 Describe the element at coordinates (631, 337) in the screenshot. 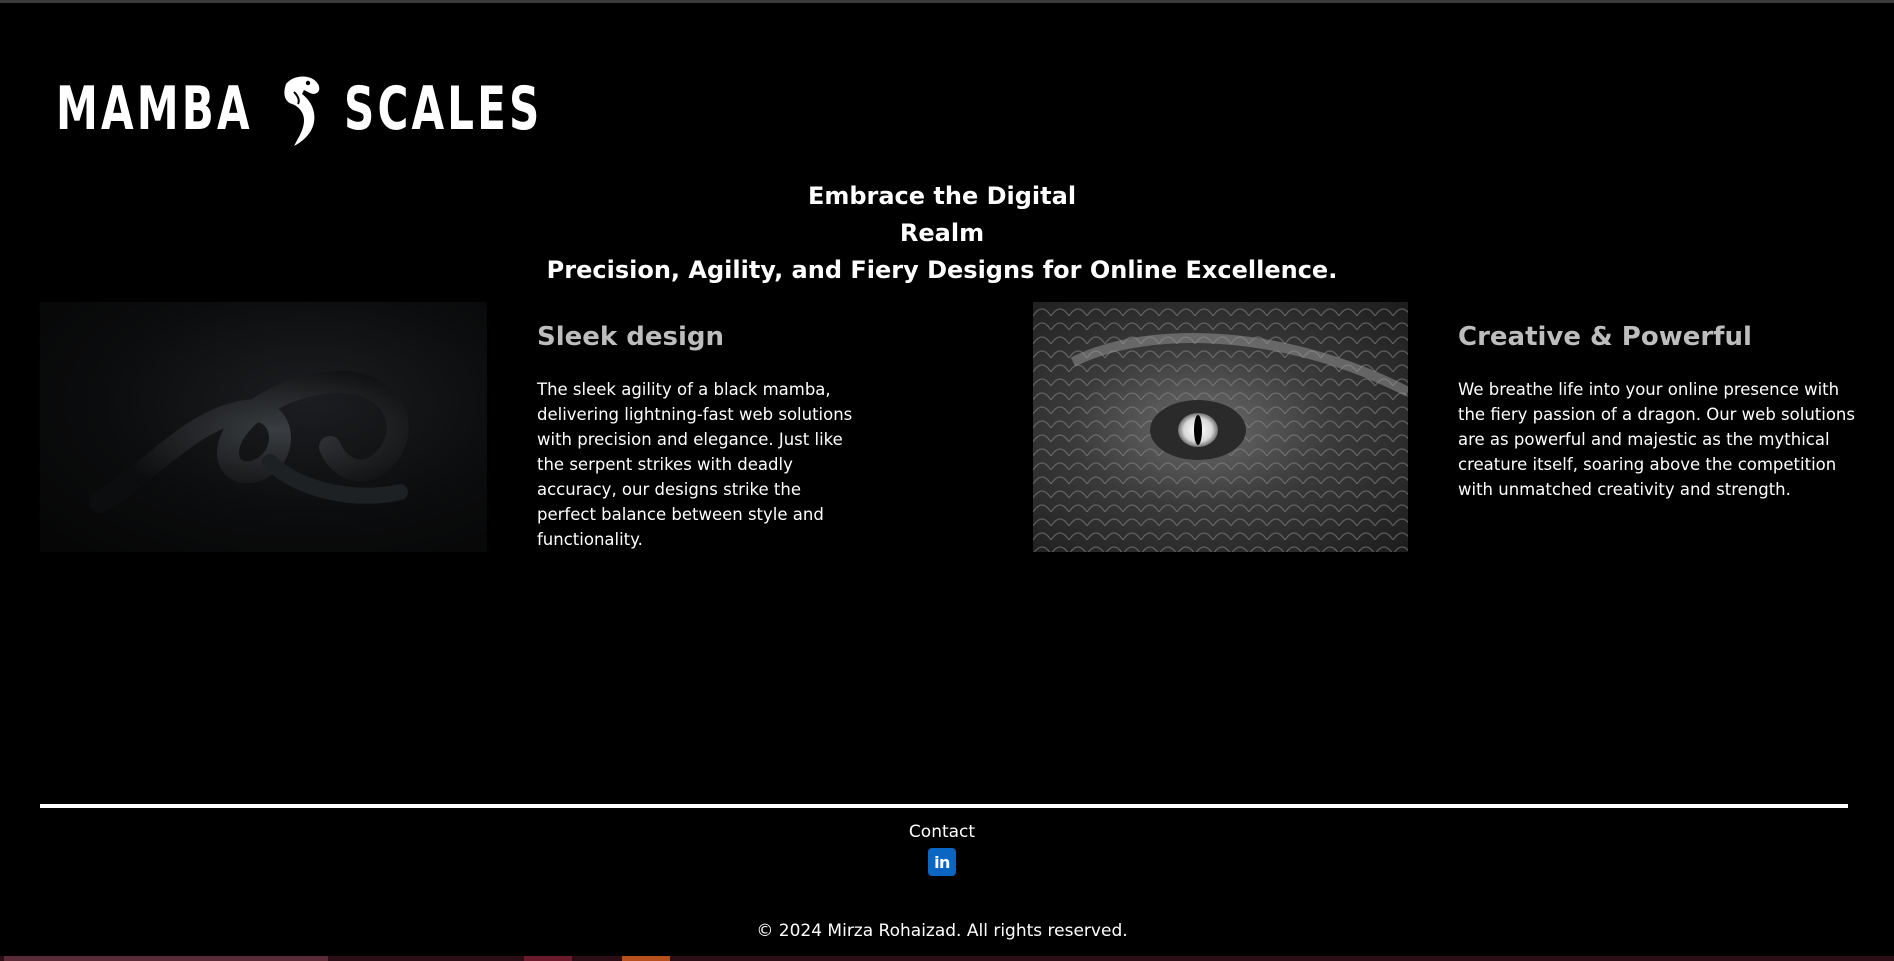

I see `feature-title-sleek: Sleek design` at that location.